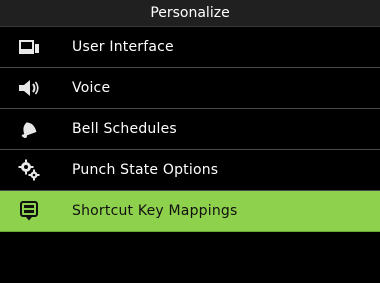 The image size is (380, 283). I want to click on menu-item-punch-state-options: Punch State Options, so click(190, 170).